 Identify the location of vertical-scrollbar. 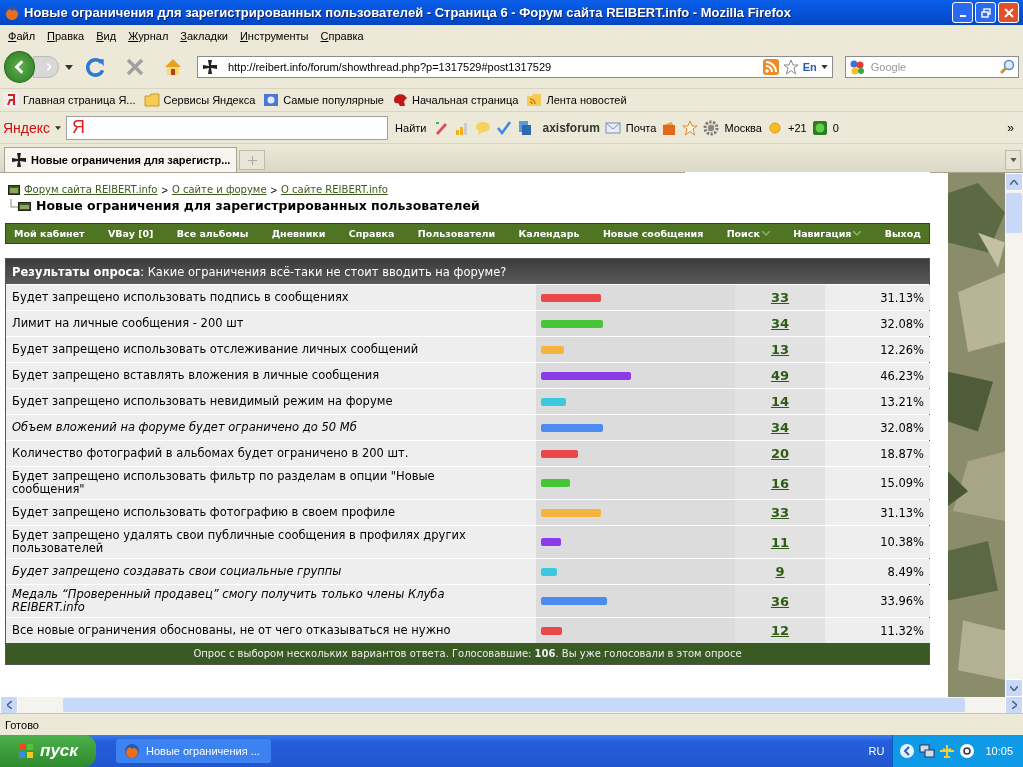
(1014, 435).